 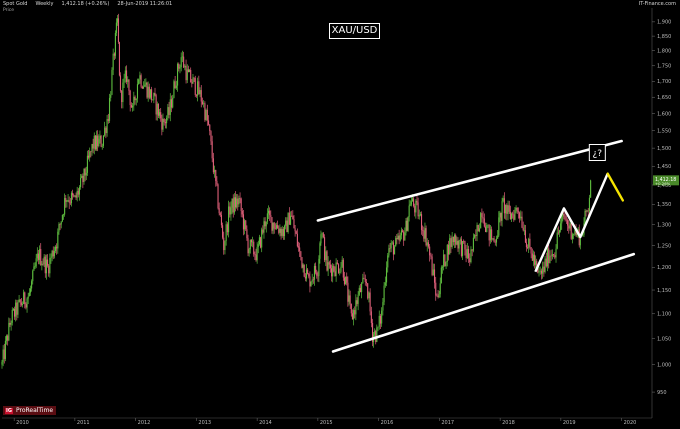 I want to click on y-tick-label: 1,750, so click(x=664, y=67).